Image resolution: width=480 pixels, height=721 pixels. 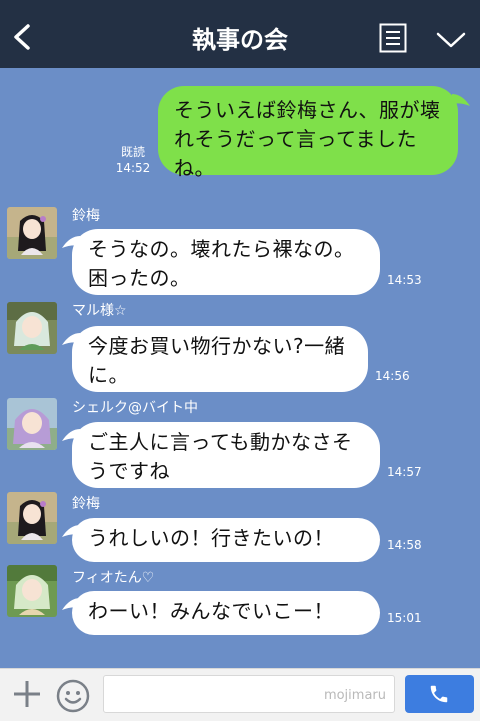 I want to click on emoji-icon, so click(x=73, y=696).